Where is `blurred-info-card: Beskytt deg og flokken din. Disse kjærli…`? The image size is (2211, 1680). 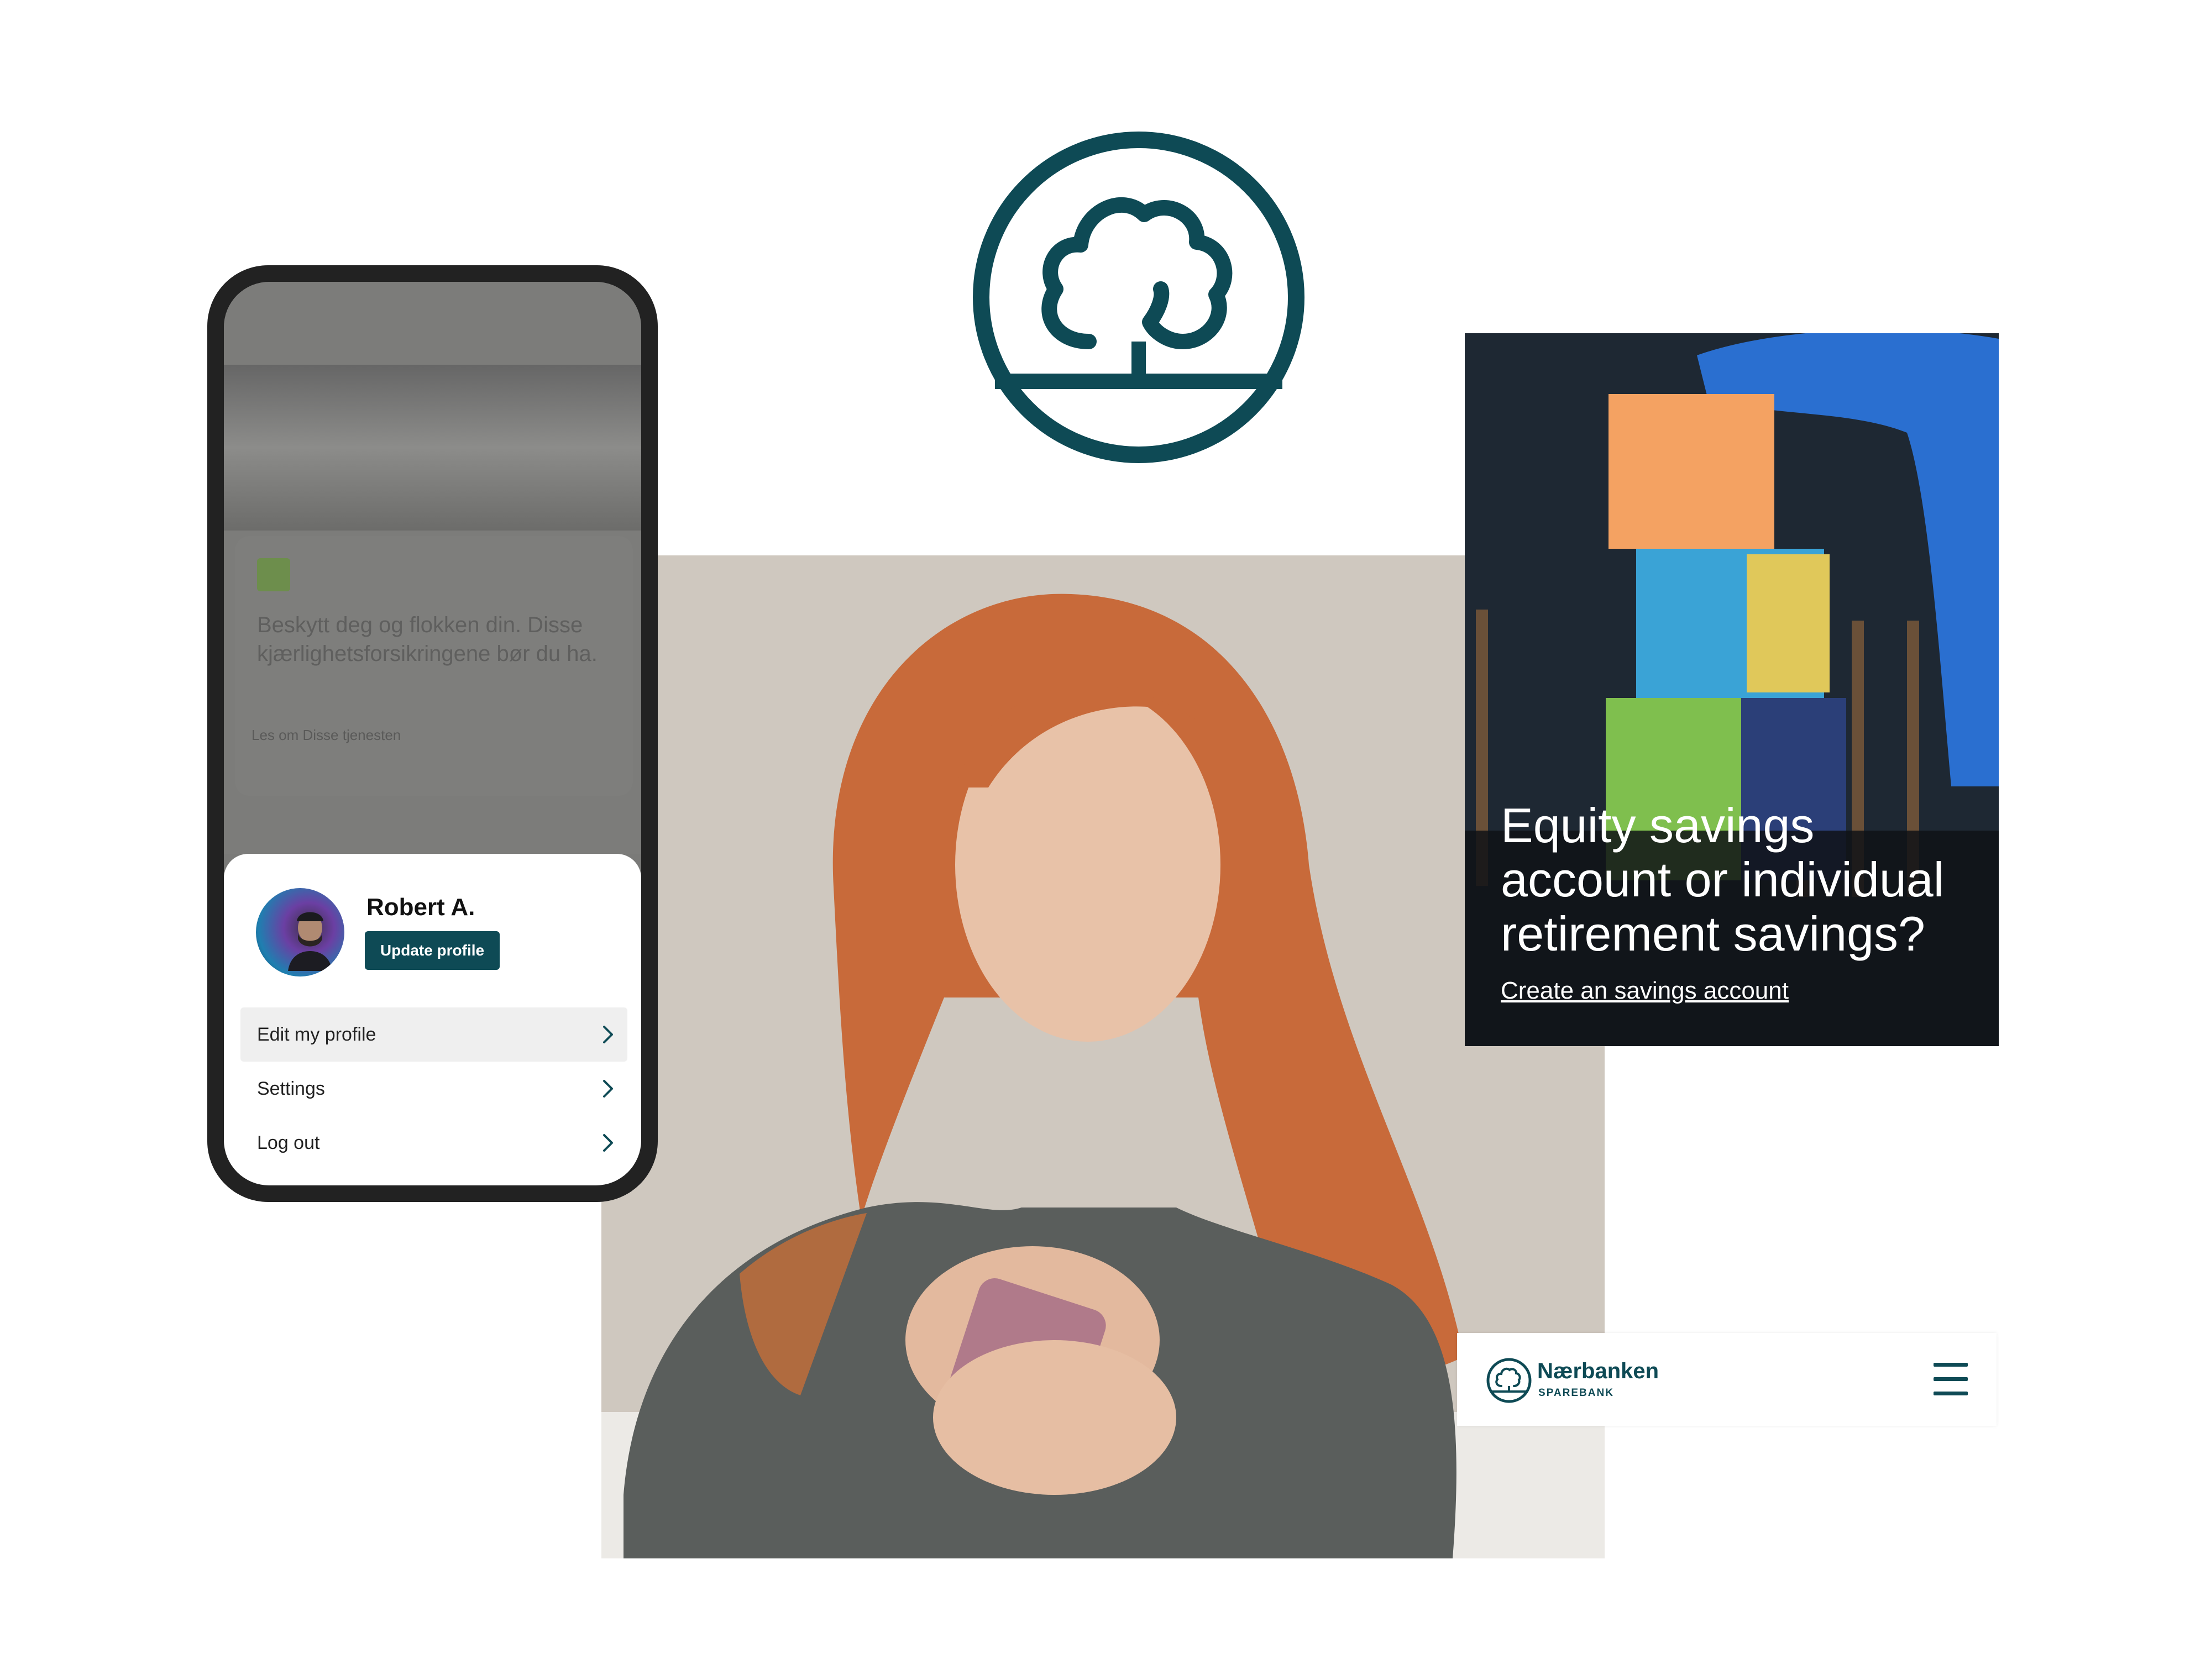 blurred-info-card: Beskytt deg og flokken din. Disse kjærli… is located at coordinates (434, 666).